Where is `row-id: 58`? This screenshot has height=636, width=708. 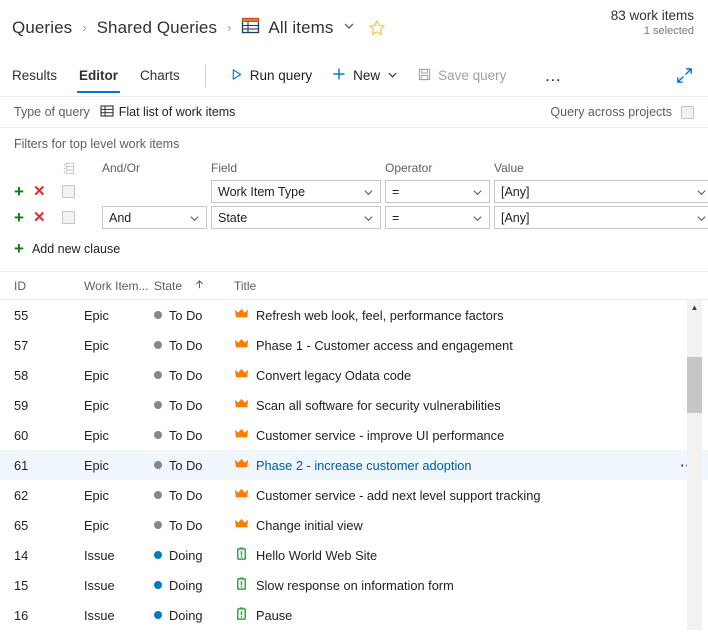 row-id: 58 is located at coordinates (21, 375).